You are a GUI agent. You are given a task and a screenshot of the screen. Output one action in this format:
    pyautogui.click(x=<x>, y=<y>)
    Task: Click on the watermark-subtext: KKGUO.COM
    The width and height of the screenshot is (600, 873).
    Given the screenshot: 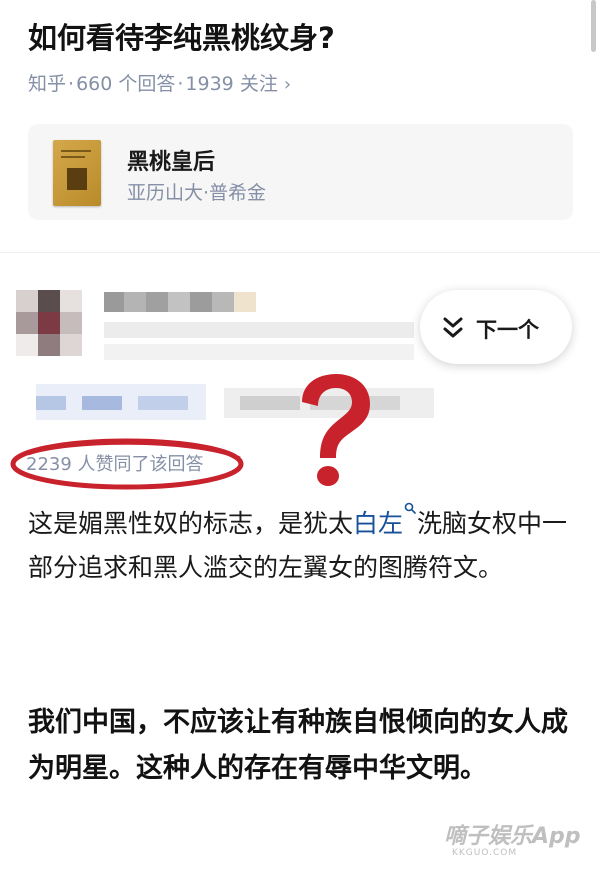 What is the action you would take?
    pyautogui.click(x=485, y=853)
    